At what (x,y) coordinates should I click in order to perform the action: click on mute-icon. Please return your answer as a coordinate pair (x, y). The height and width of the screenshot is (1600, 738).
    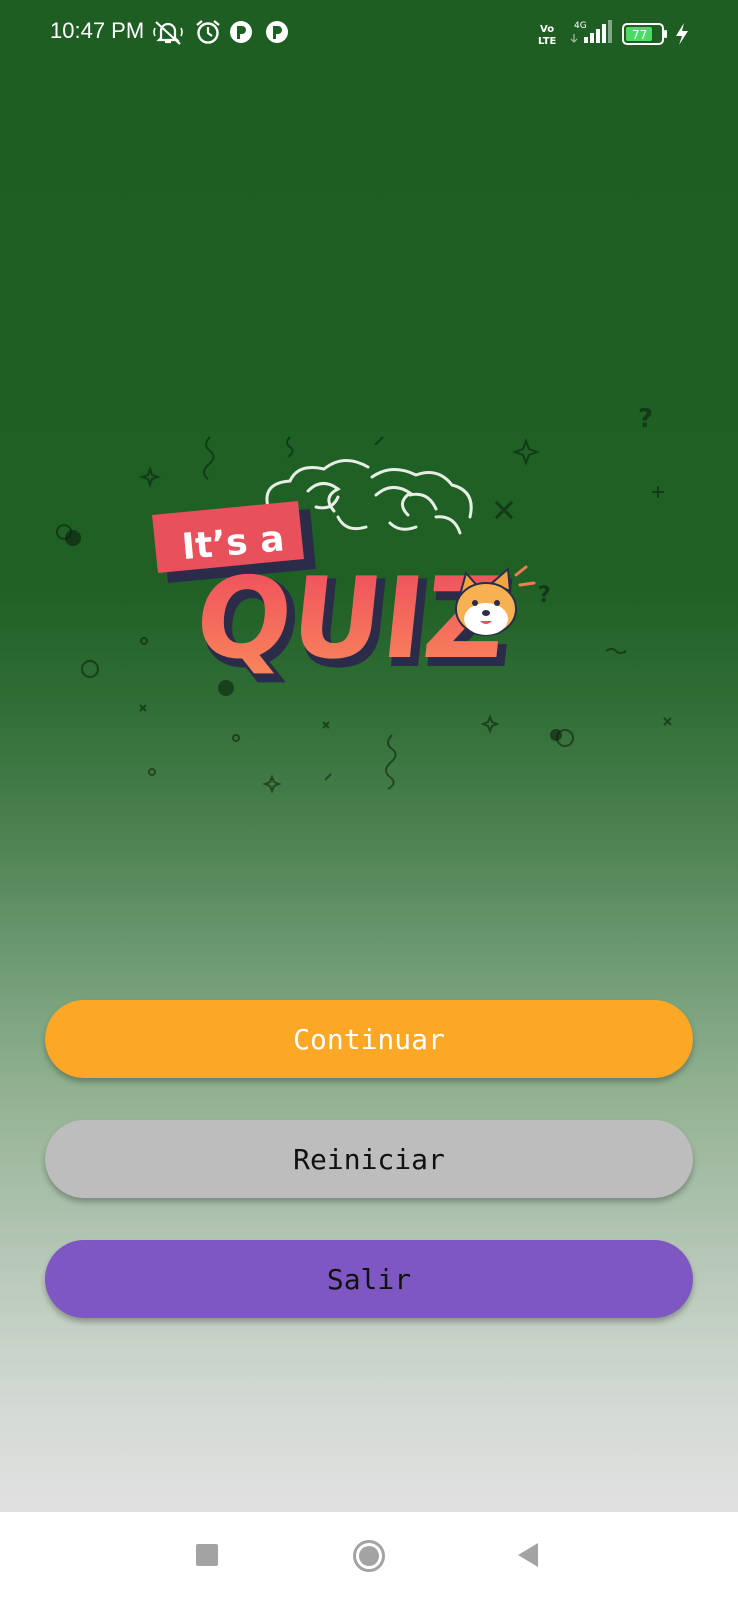
    Looking at the image, I should click on (168, 33).